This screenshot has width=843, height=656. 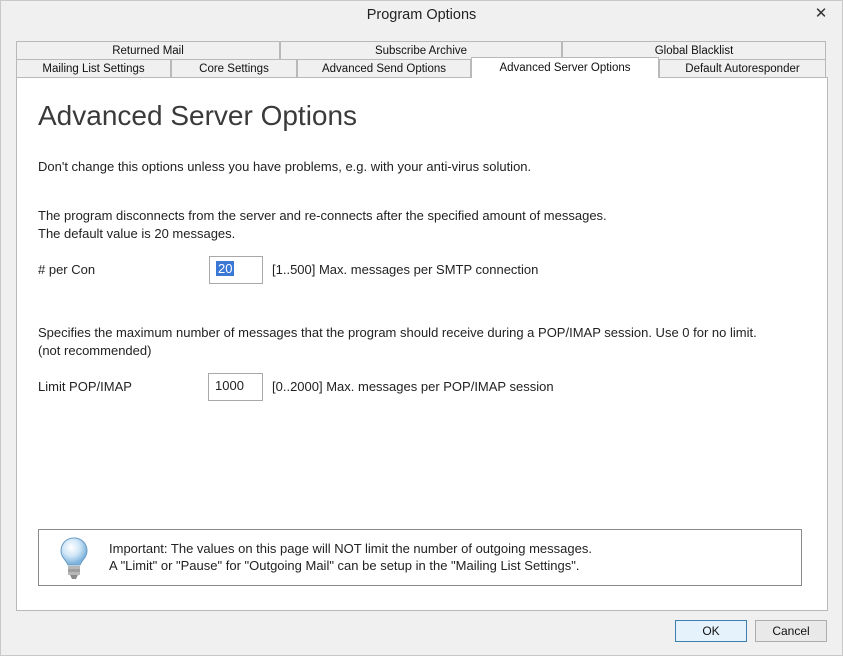 What do you see at coordinates (225, 268) in the screenshot?
I see `per-con-value: 20` at bounding box center [225, 268].